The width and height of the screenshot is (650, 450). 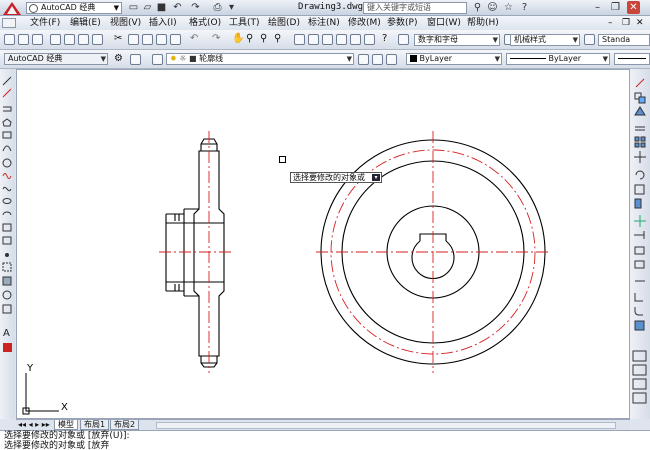 What do you see at coordinates (161, 7) in the screenshot?
I see `save-icon: ■` at bounding box center [161, 7].